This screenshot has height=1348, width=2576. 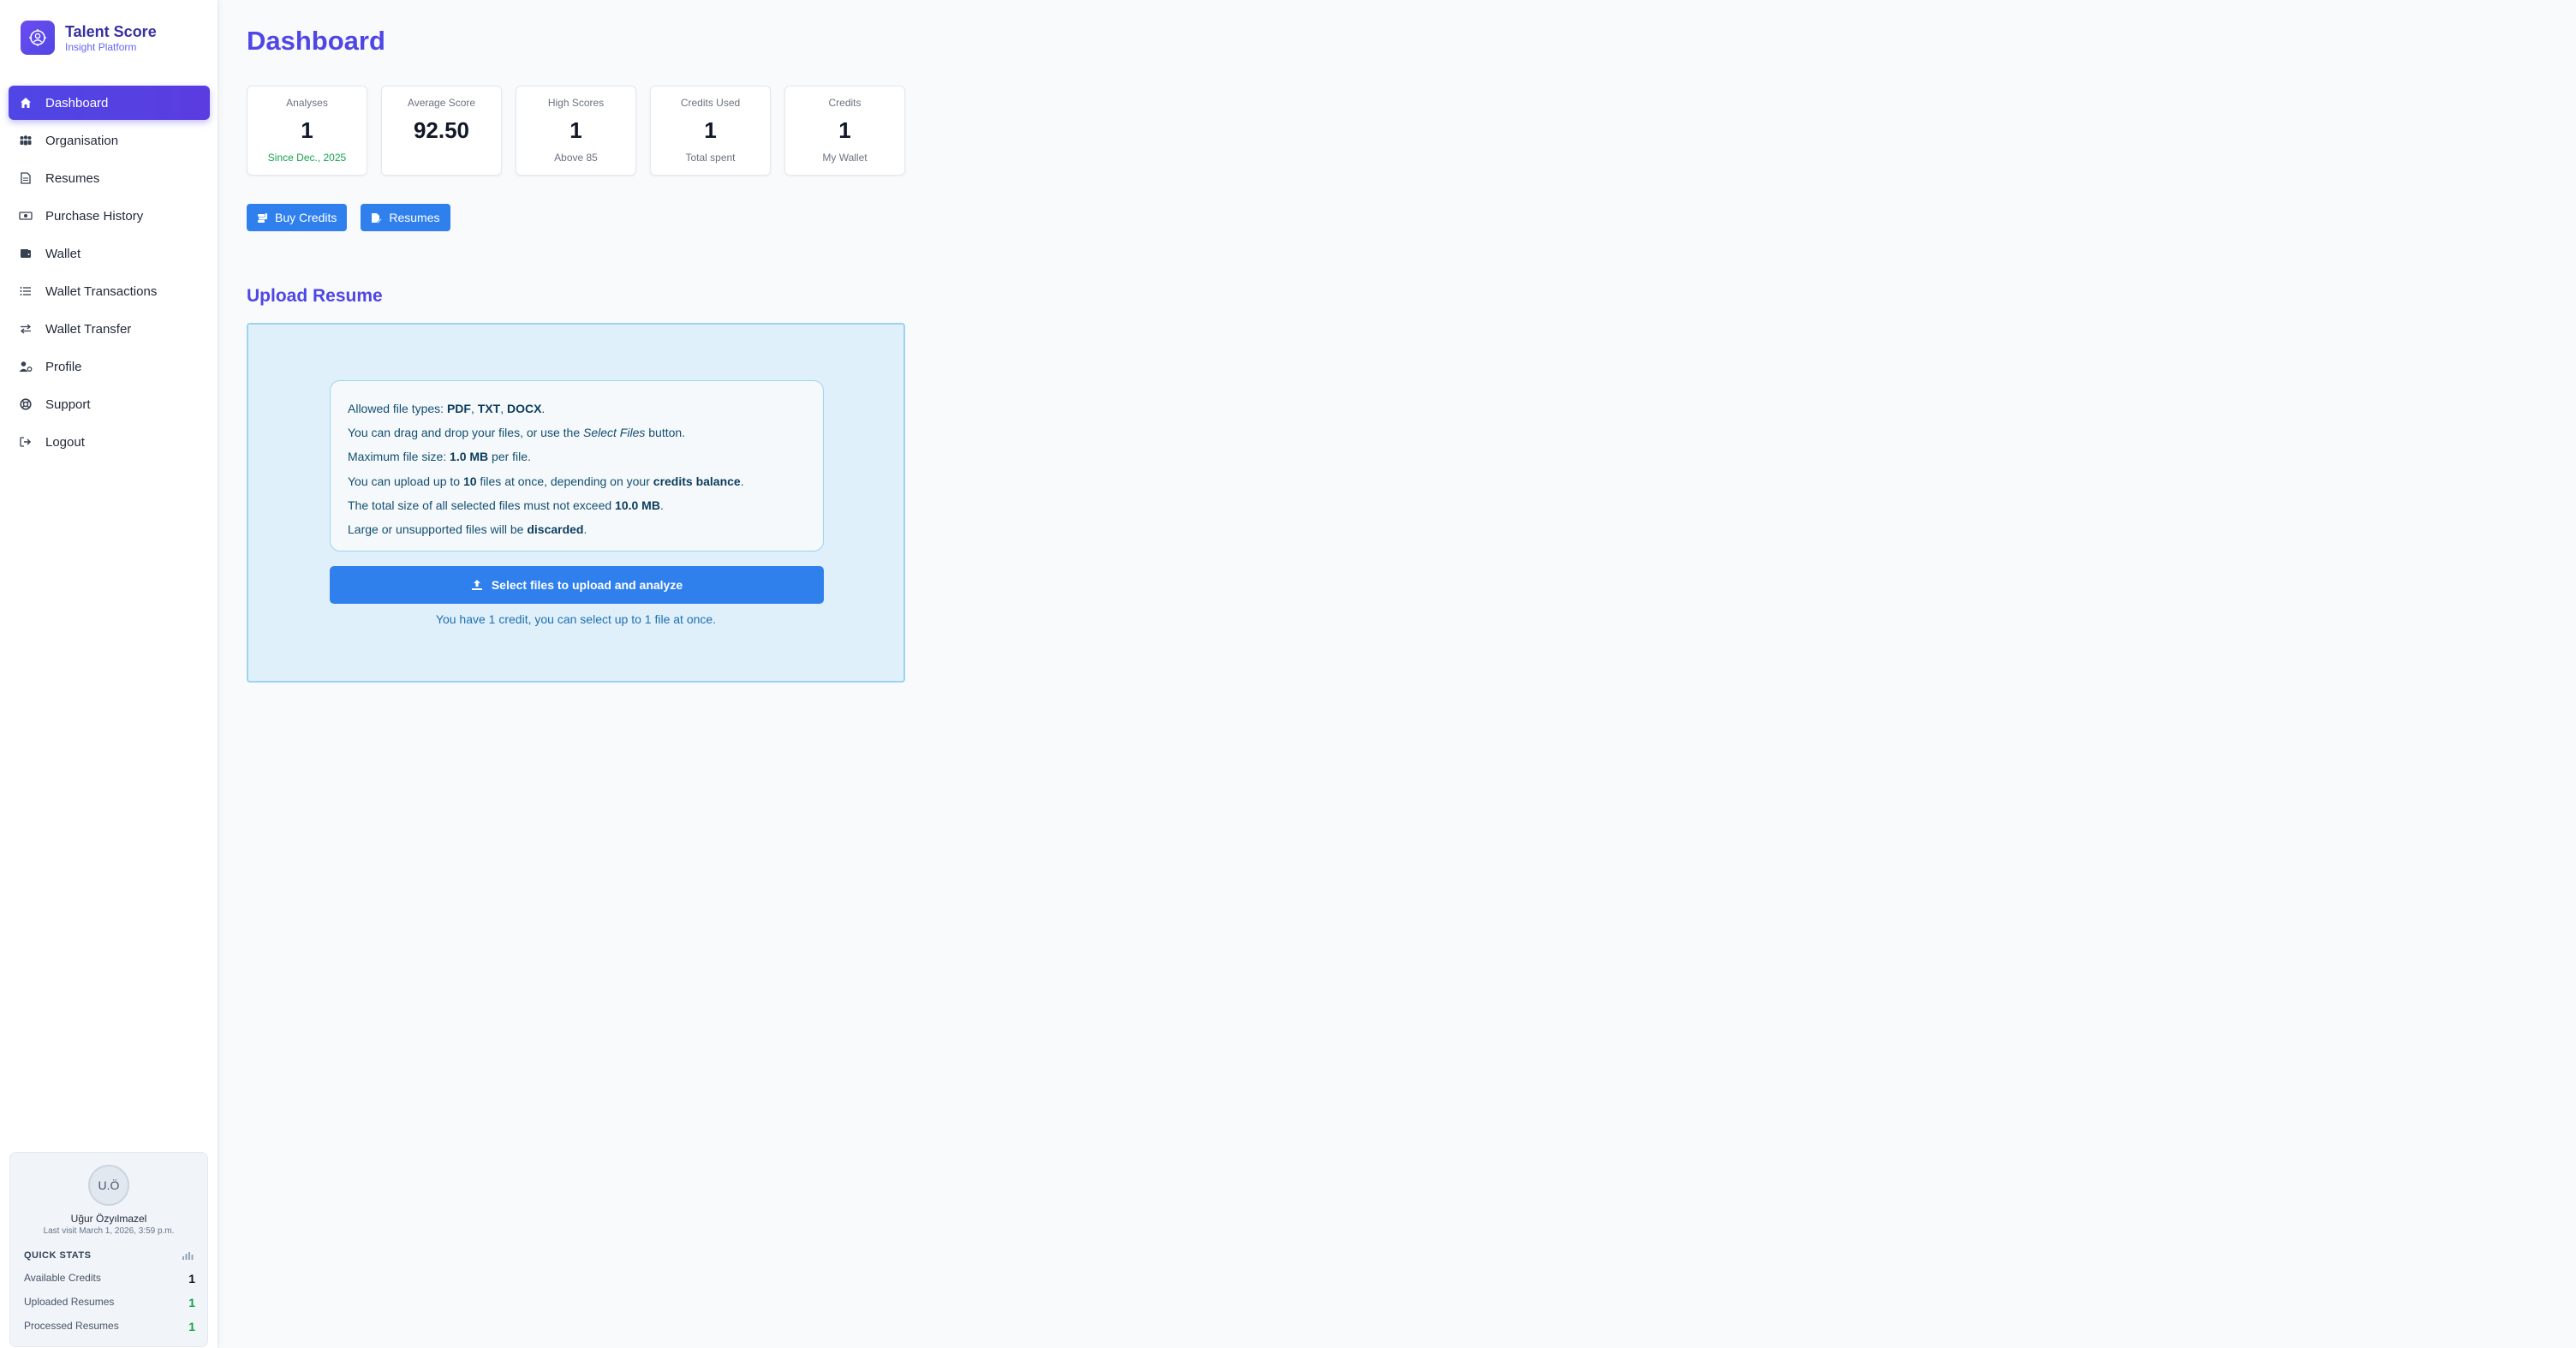 I want to click on sidebar-item-label: Organisation, so click(x=82, y=140).